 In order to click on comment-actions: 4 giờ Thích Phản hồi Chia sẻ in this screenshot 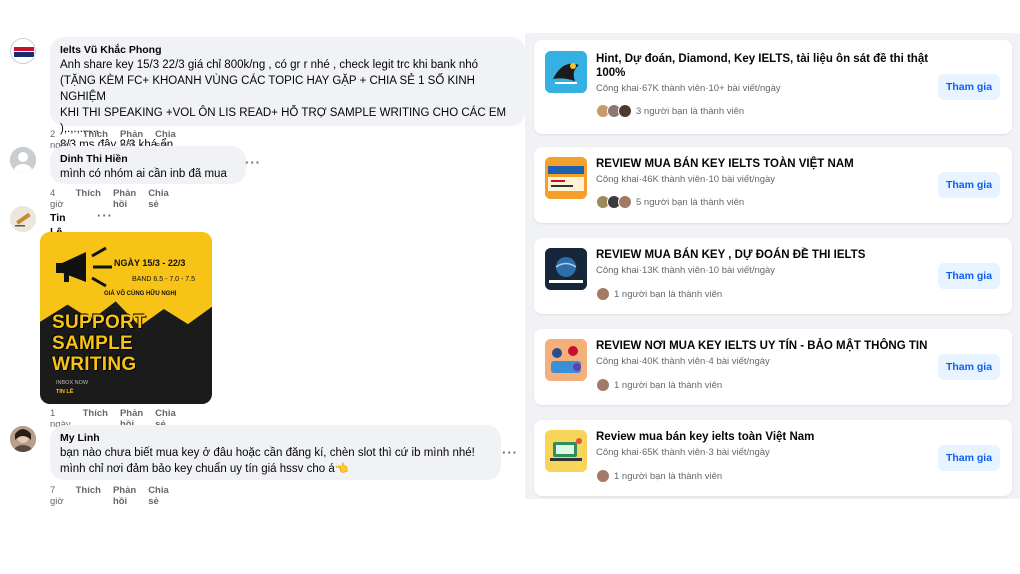, I will do `click(109, 199)`.